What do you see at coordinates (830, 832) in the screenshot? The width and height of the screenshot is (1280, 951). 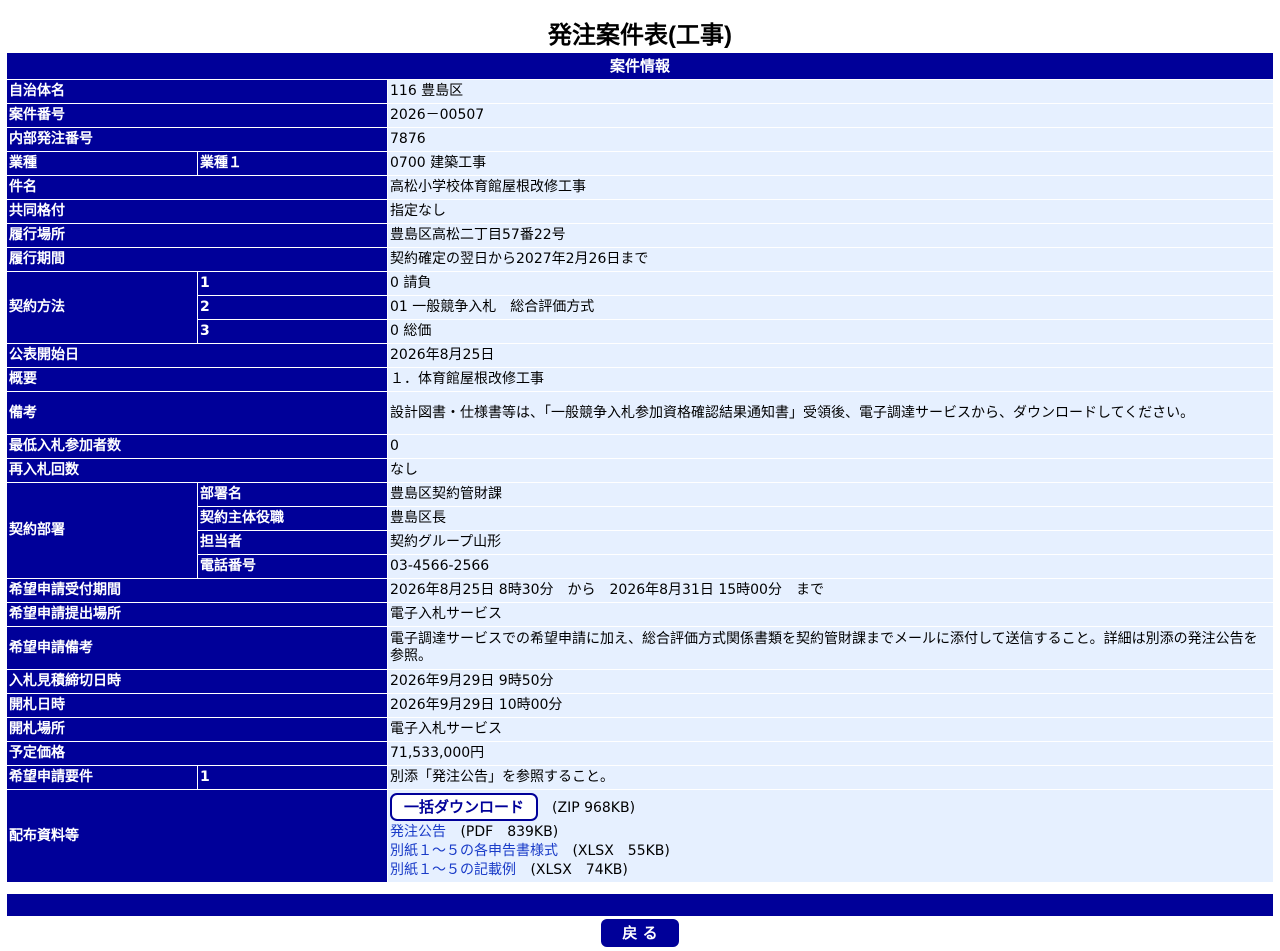 I see `doc-item: 発注公告 (PDF 839KB)` at bounding box center [830, 832].